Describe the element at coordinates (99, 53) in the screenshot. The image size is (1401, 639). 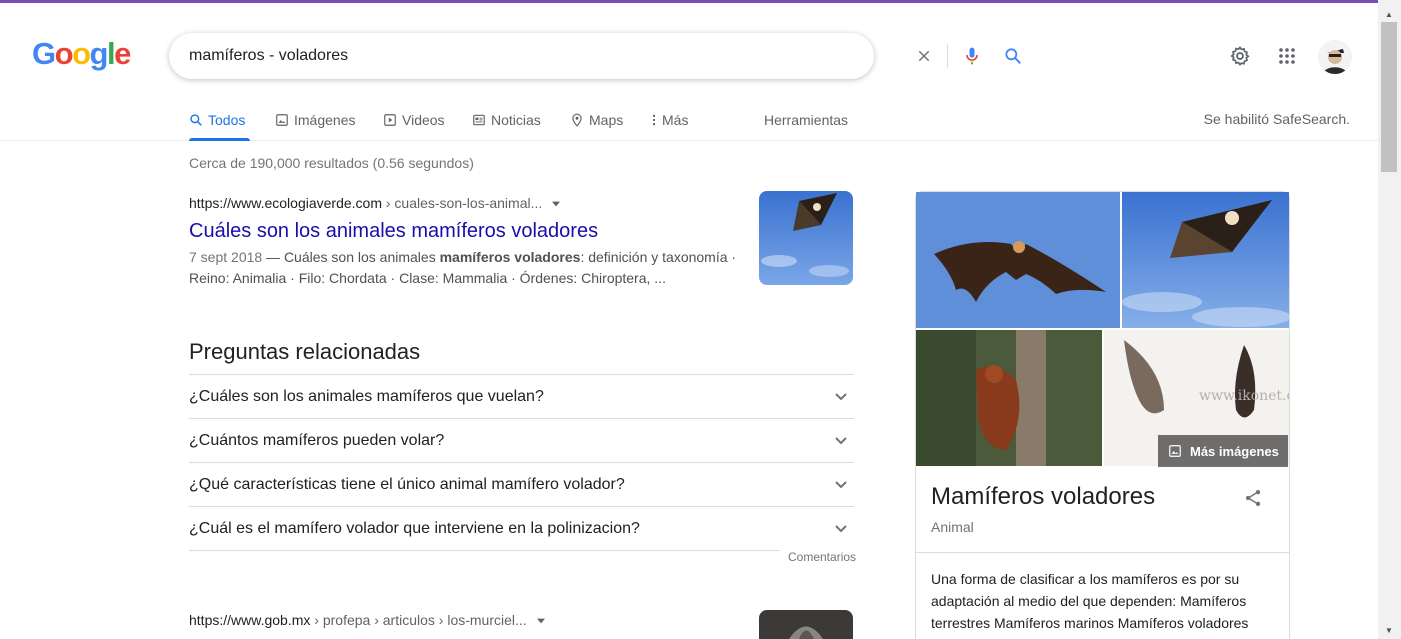
I see `logo-letter: g` at that location.